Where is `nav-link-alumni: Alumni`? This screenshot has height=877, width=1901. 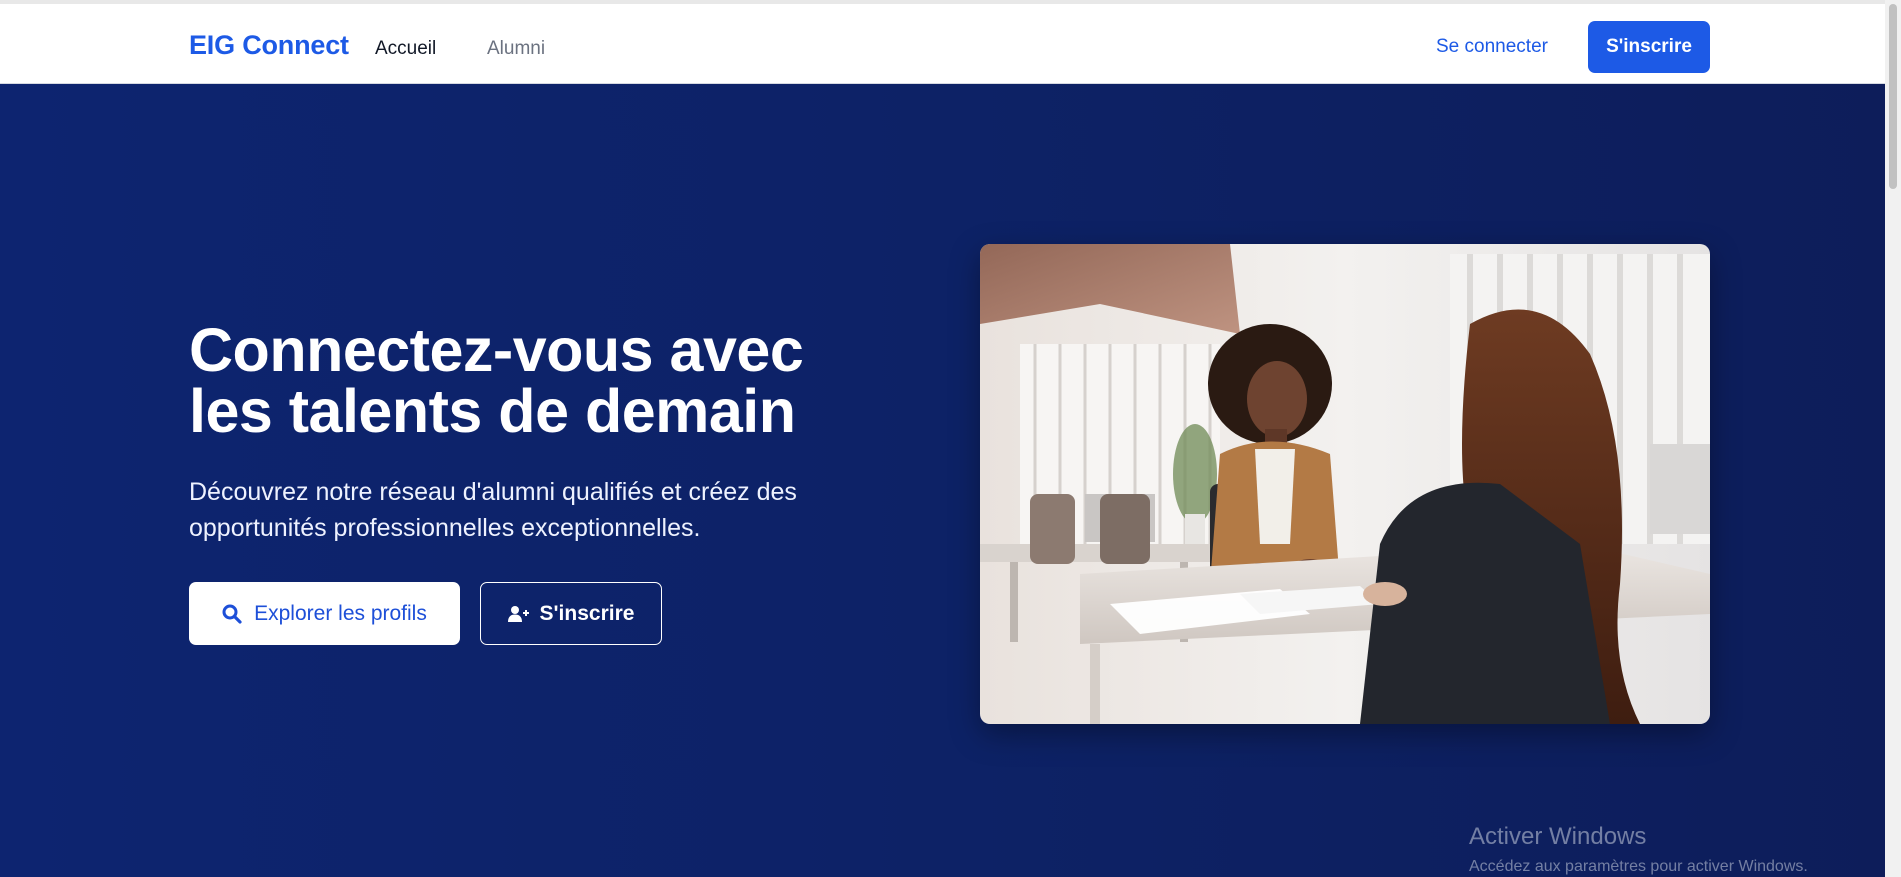
nav-link-alumni: Alumni is located at coordinates (516, 49).